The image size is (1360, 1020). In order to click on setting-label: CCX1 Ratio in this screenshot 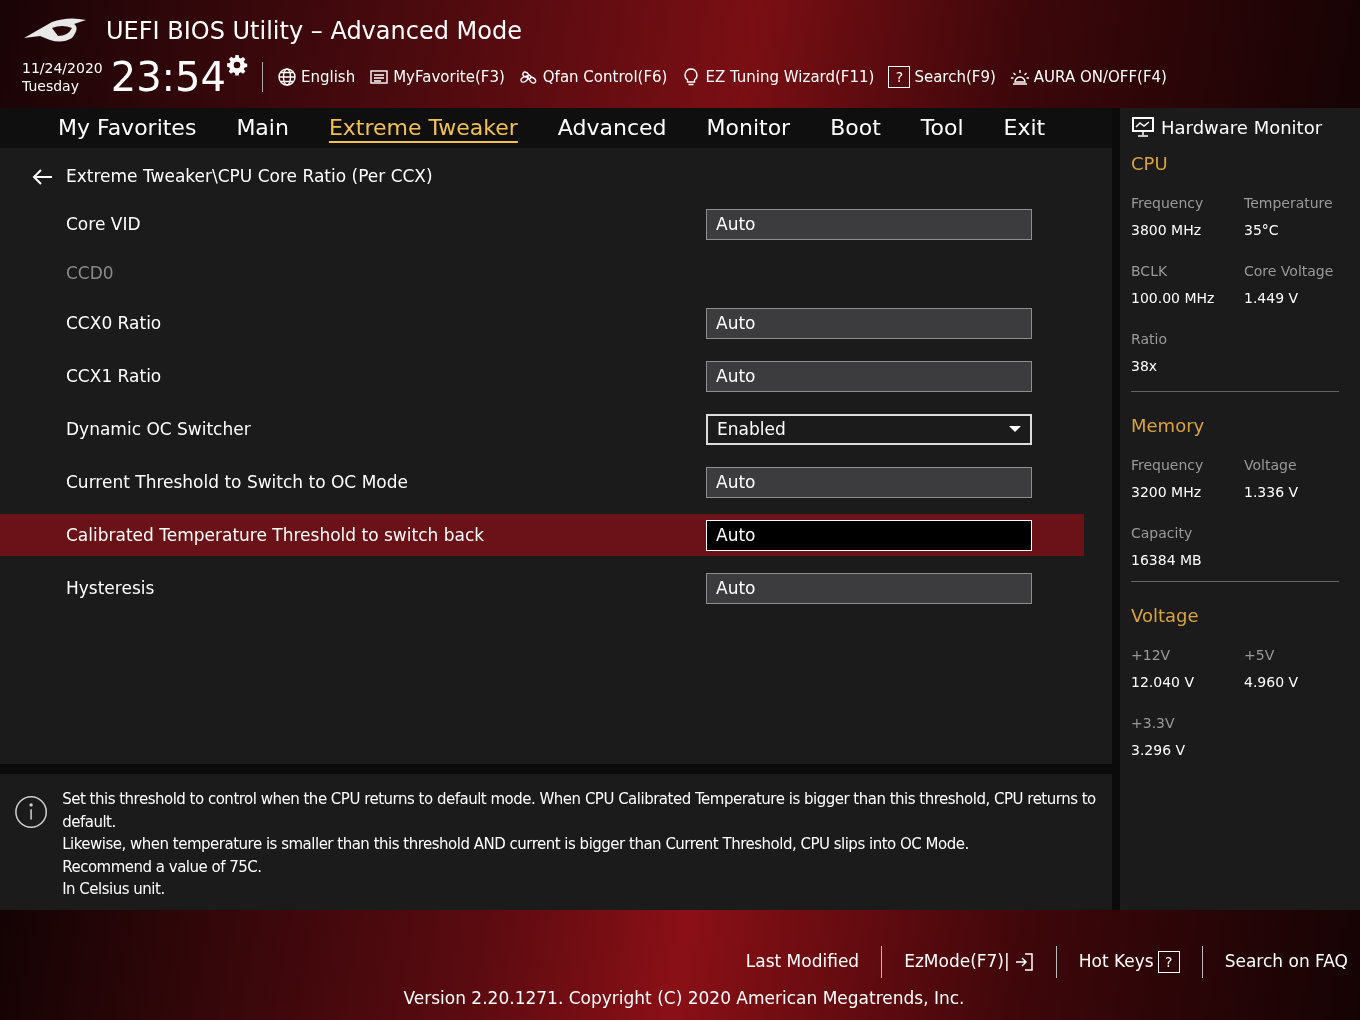, I will do `click(114, 376)`.